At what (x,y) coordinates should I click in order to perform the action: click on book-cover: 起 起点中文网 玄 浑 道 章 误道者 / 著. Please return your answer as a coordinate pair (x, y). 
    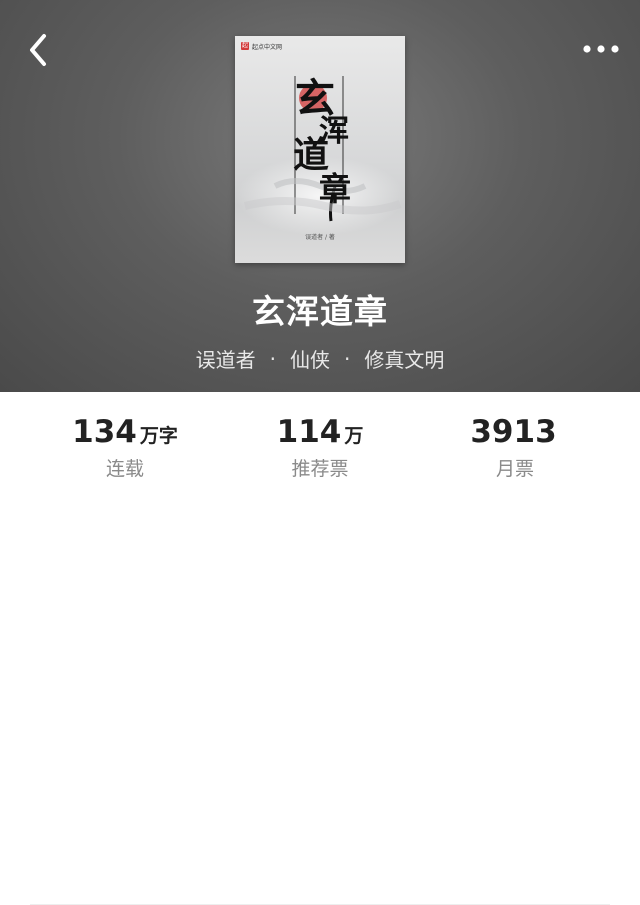
    Looking at the image, I should click on (320, 149).